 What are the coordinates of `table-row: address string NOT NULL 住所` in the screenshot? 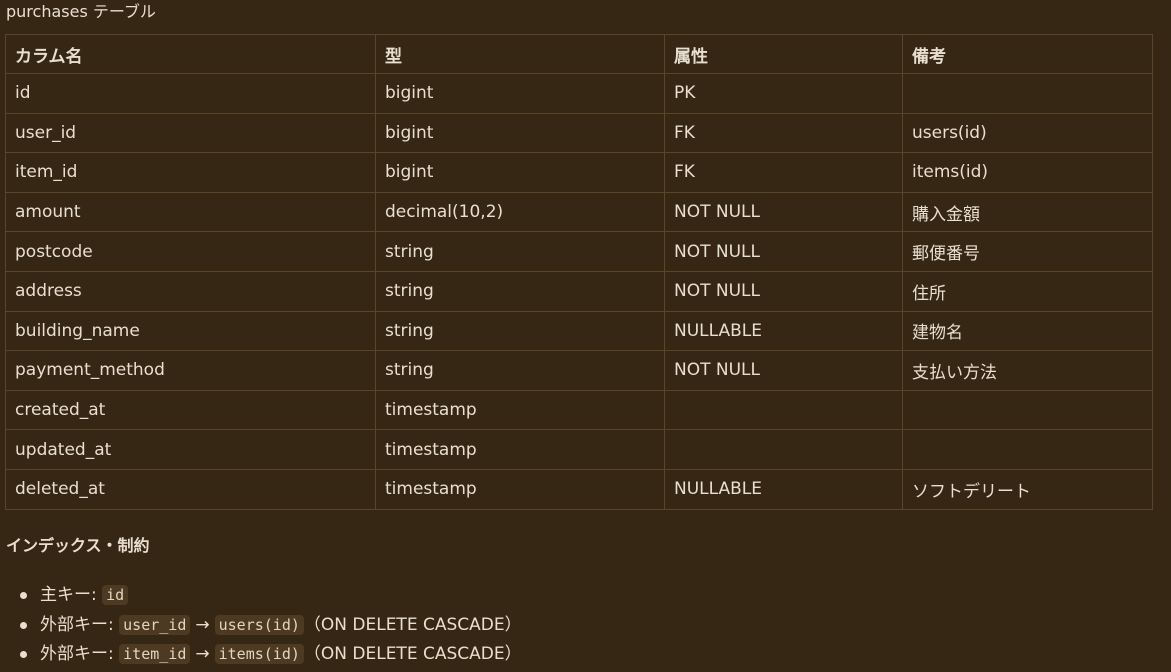 It's located at (579, 291).